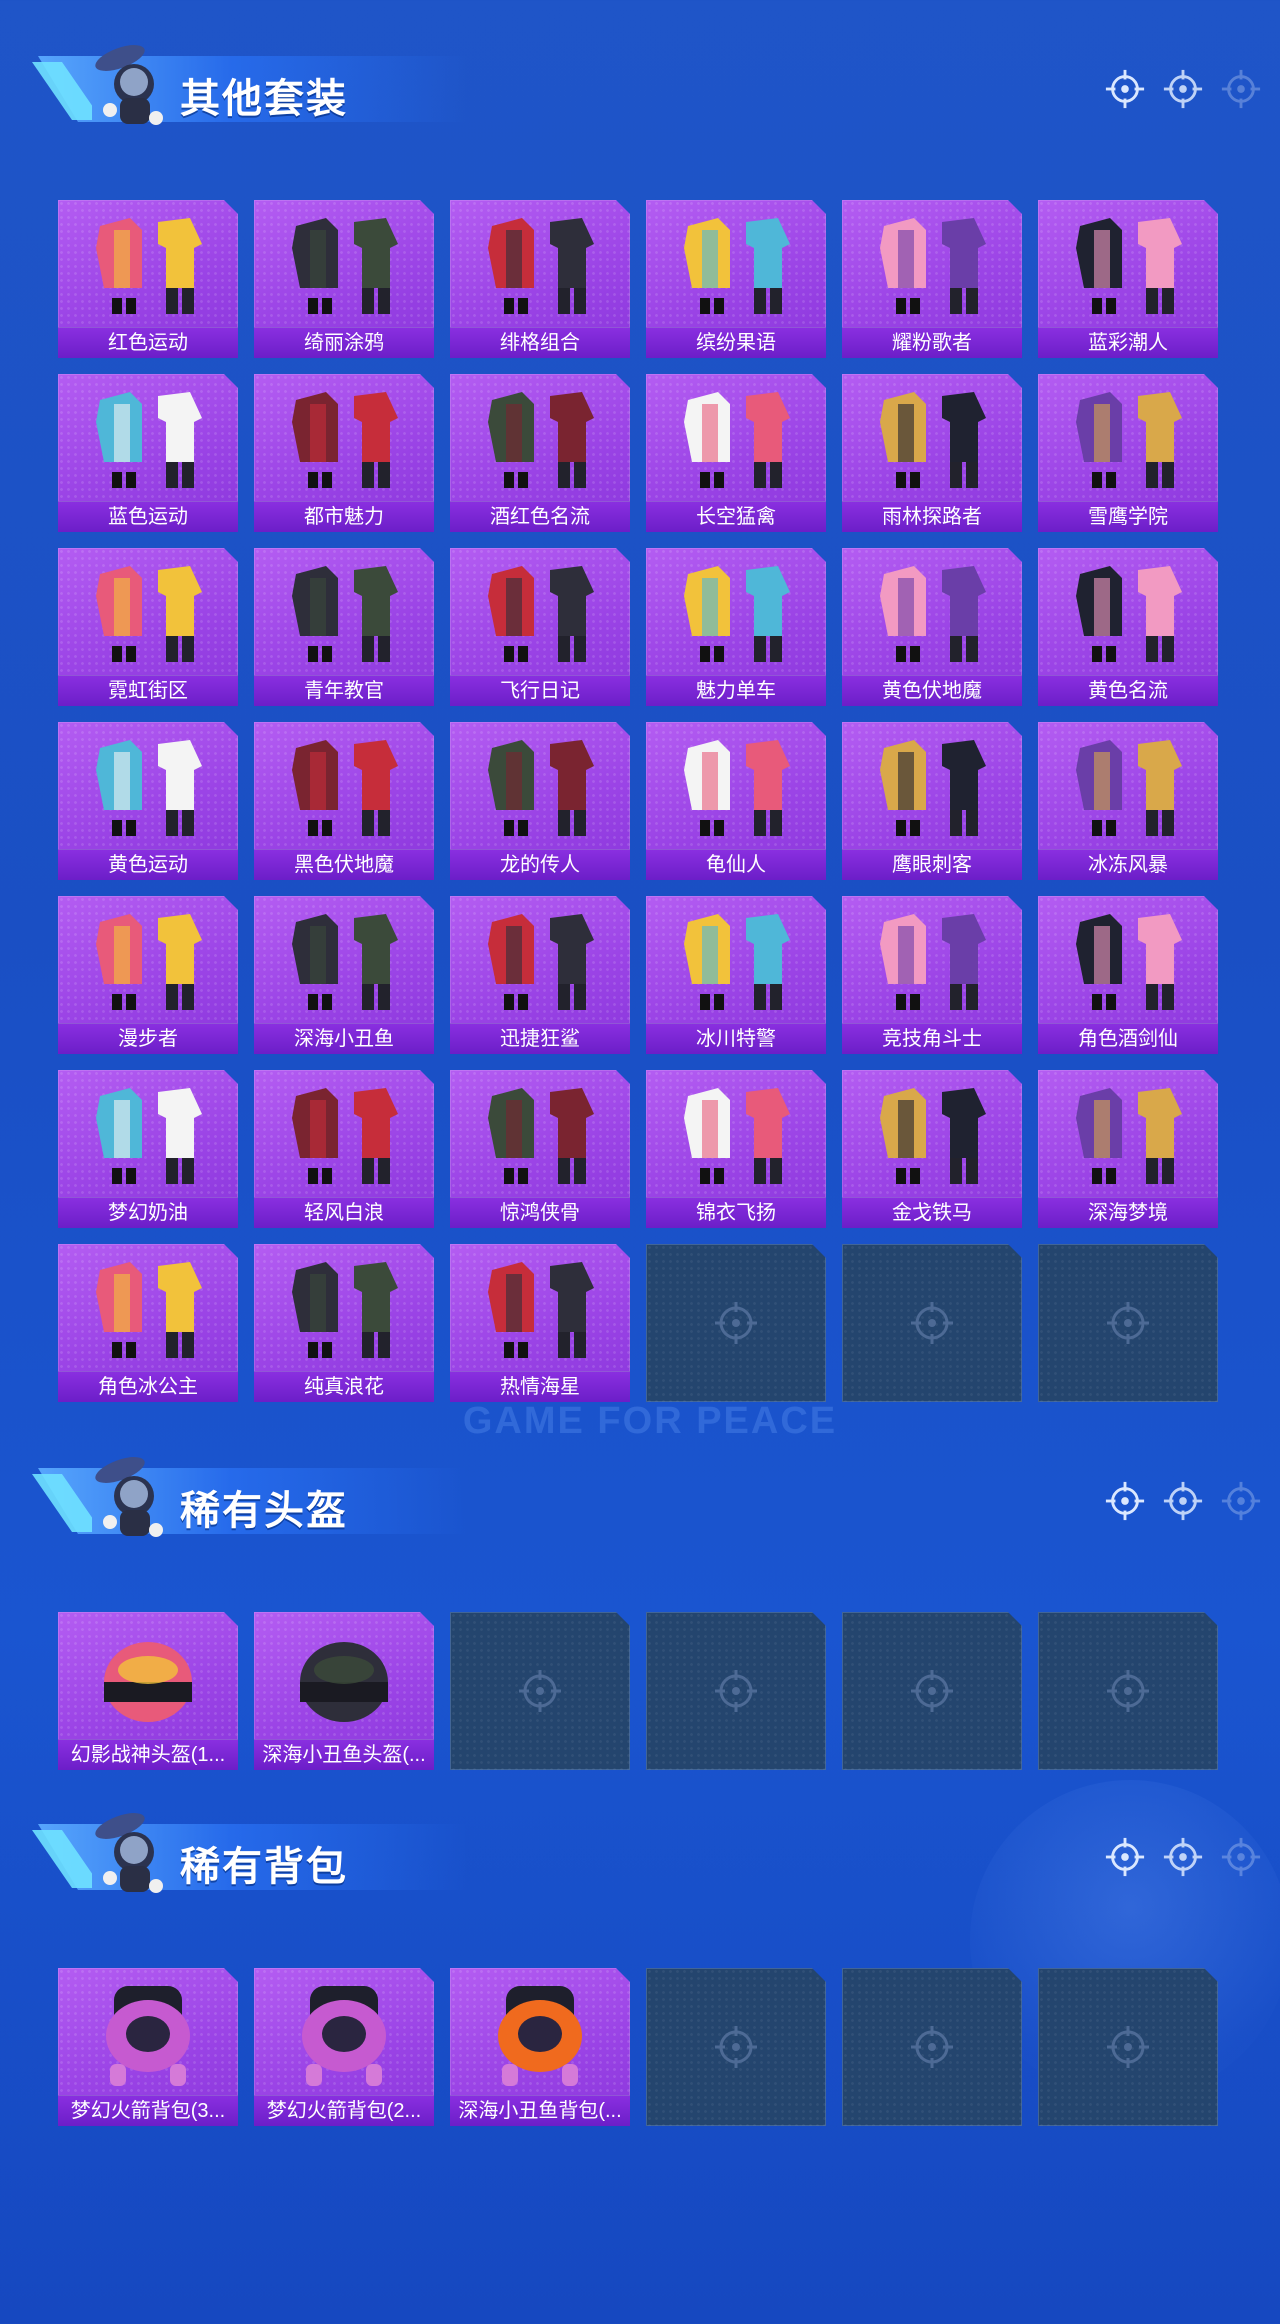 Image resolution: width=1280 pixels, height=2324 pixels. I want to click on item-card: 梦幻奶油, so click(148, 1149).